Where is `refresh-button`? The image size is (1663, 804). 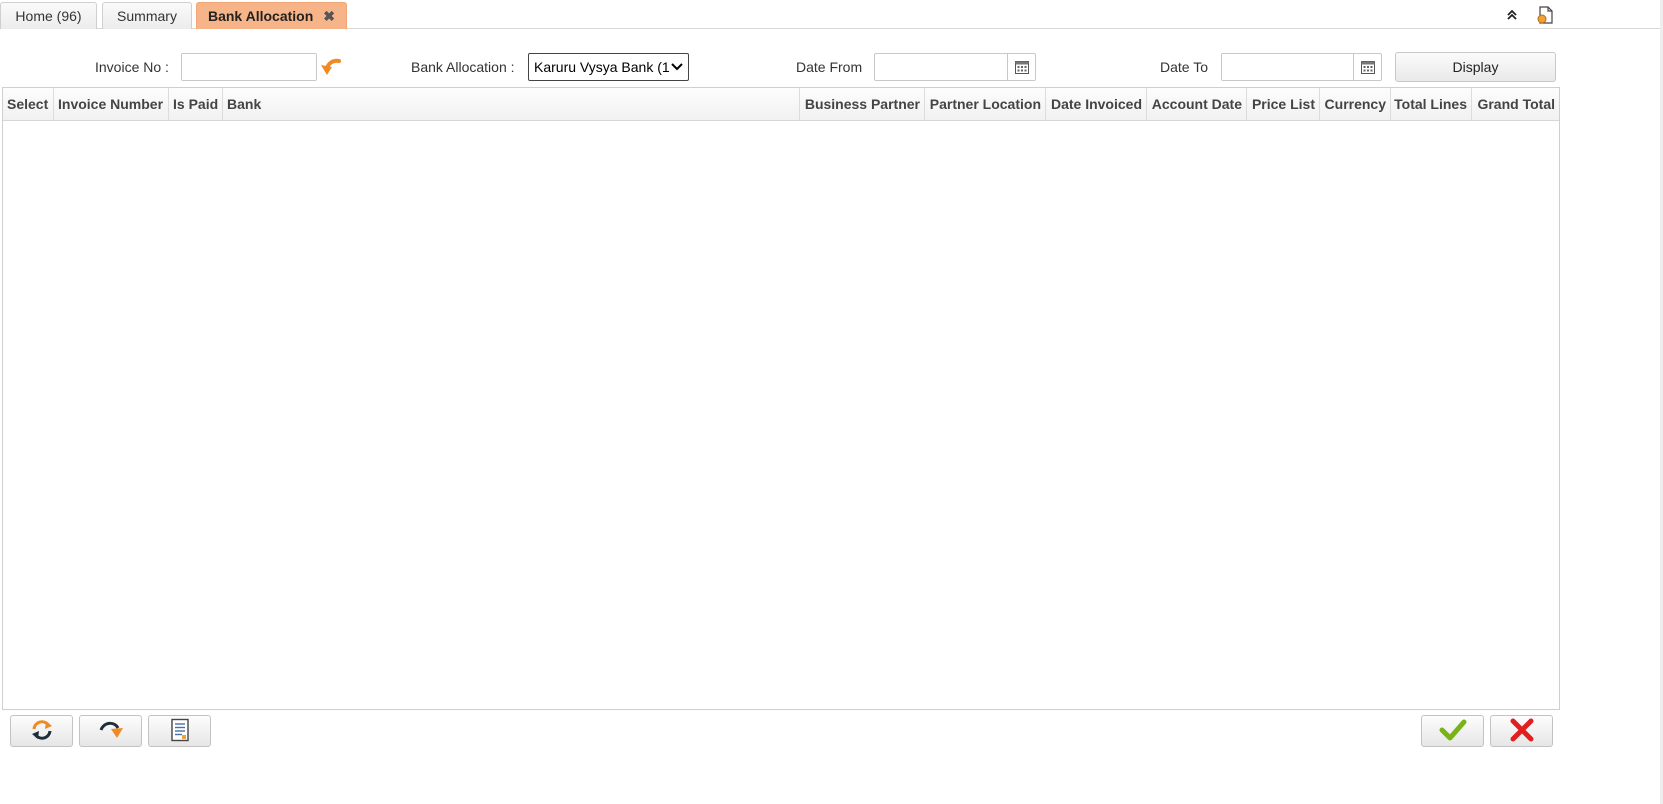 refresh-button is located at coordinates (41, 731).